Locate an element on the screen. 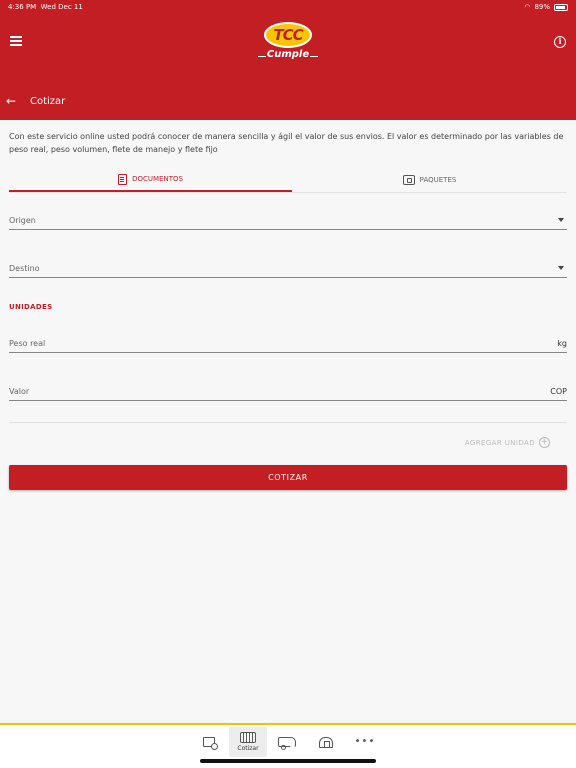 The width and height of the screenshot is (576, 768). status-bar: 4:36 PM Wed Dec 11 ◠ 89% is located at coordinates (288, 8).